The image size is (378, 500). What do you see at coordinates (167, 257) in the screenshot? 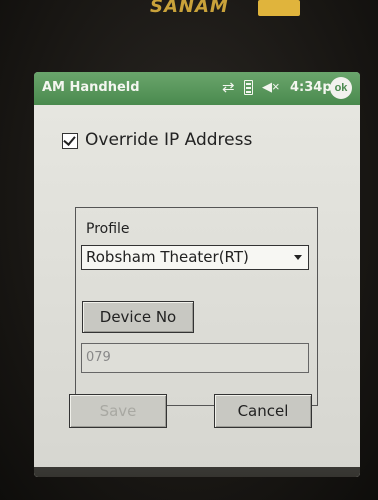
I see `profile-select-value: Robsham Theater(RT)` at bounding box center [167, 257].